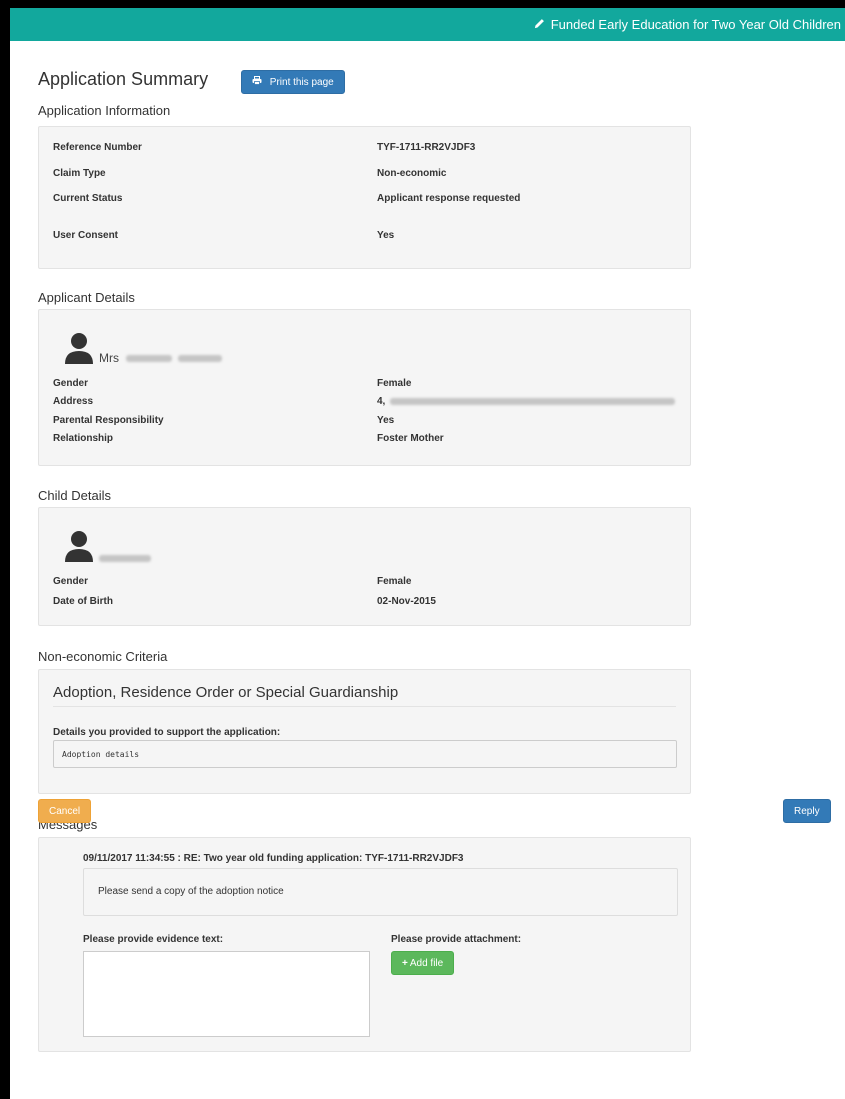 This screenshot has width=845, height=1099. What do you see at coordinates (65, 811) in the screenshot?
I see `cancel-button: Cancel` at bounding box center [65, 811].